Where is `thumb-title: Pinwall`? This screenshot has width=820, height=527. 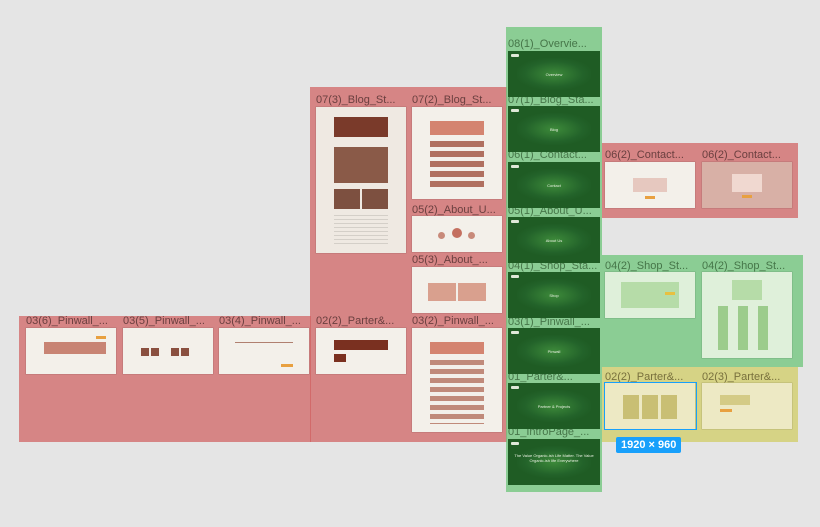
thumb-title: Pinwall is located at coordinates (554, 351).